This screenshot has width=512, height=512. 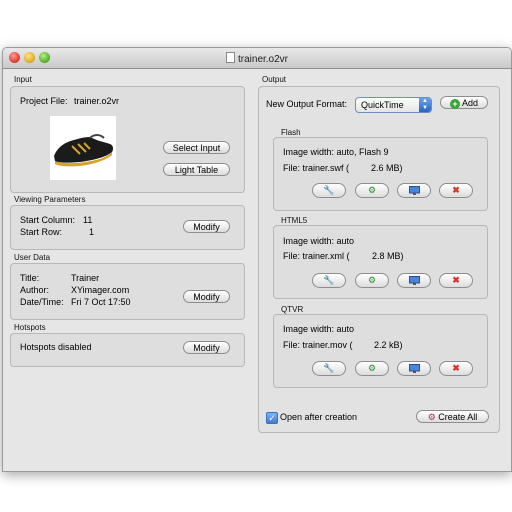 What do you see at coordinates (50, 199) in the screenshot?
I see `viewing-section-label: Viewing Parameters` at bounding box center [50, 199].